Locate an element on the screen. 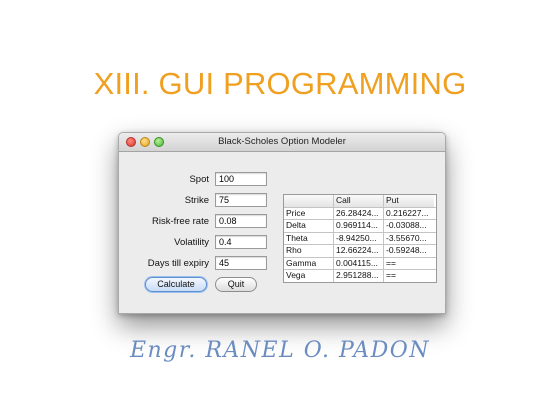 The image size is (560, 420). row-label: Rho is located at coordinates (309, 251).